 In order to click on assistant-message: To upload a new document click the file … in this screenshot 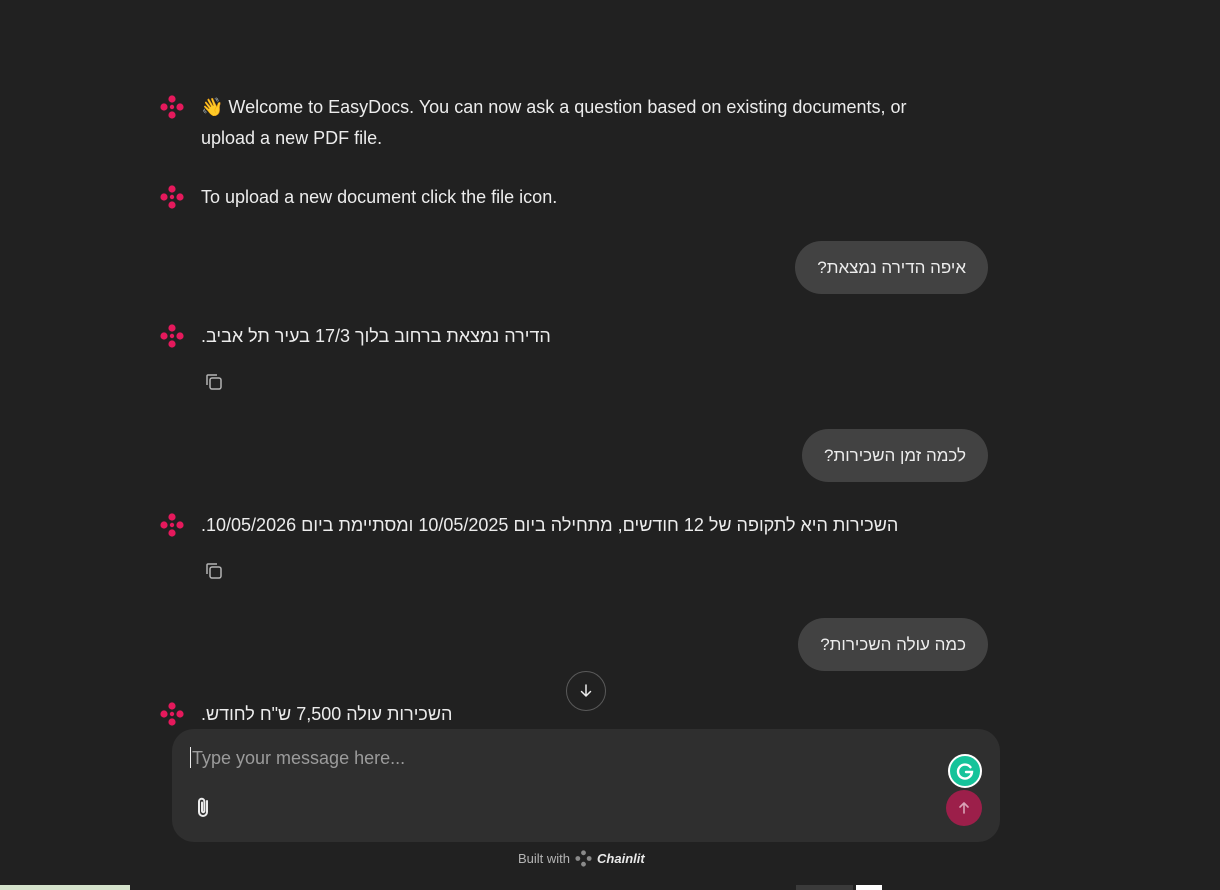, I will do `click(560, 200)`.